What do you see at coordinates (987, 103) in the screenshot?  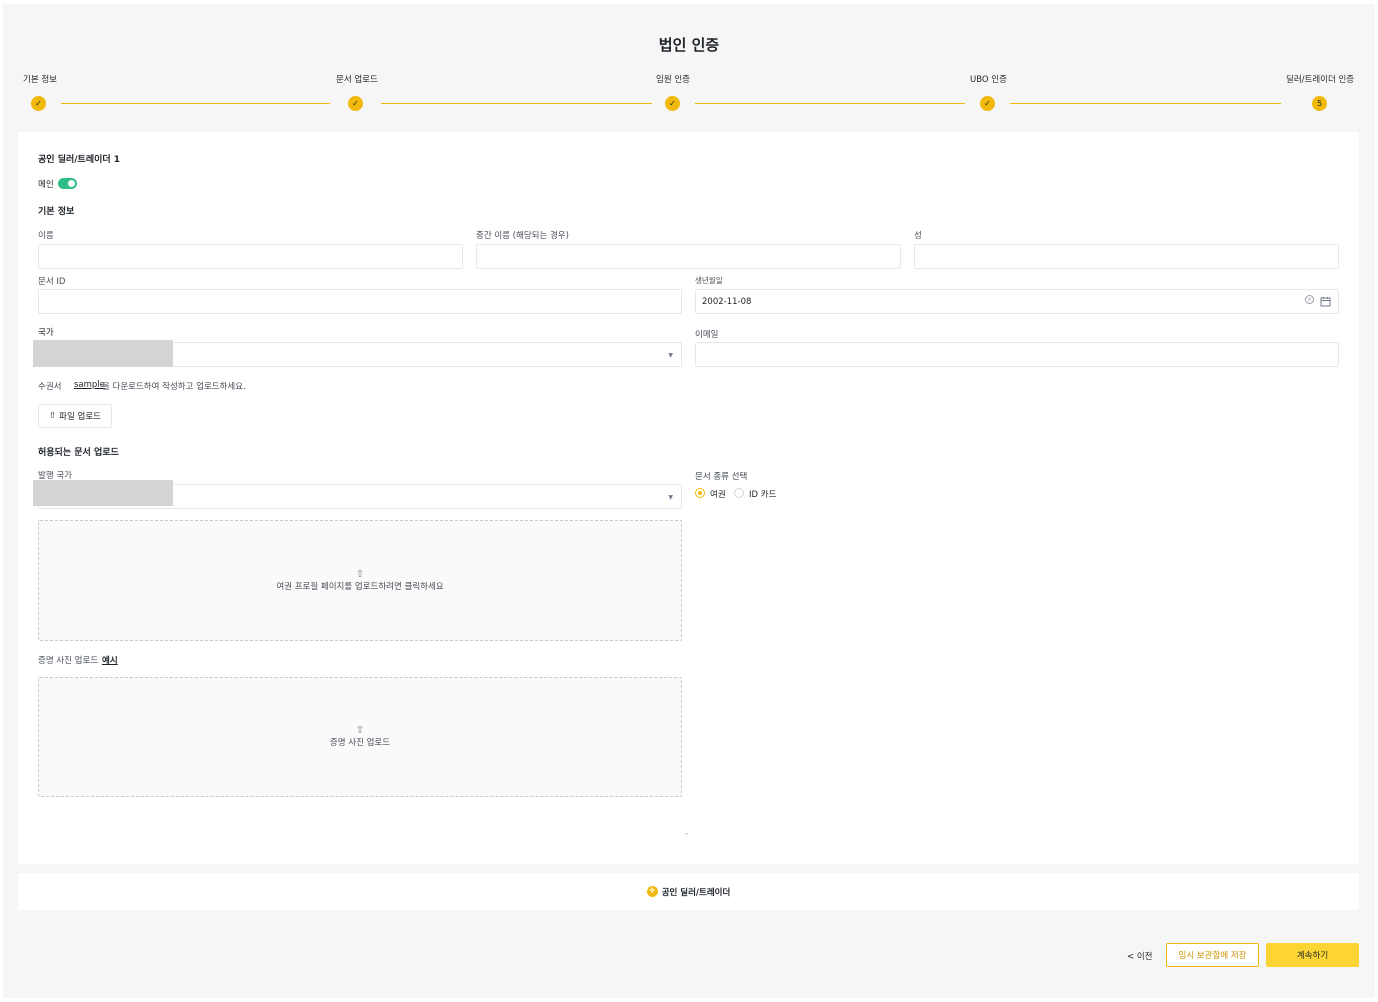 I see `step-4-check-icon: ✓` at bounding box center [987, 103].